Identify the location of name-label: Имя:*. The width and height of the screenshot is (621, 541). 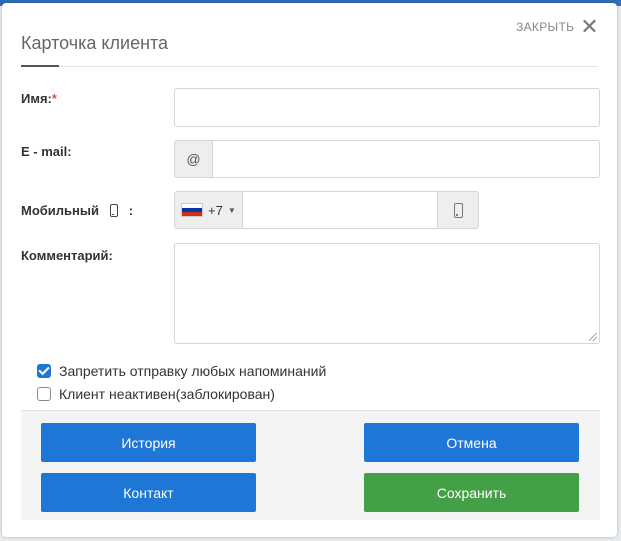
(39, 98).